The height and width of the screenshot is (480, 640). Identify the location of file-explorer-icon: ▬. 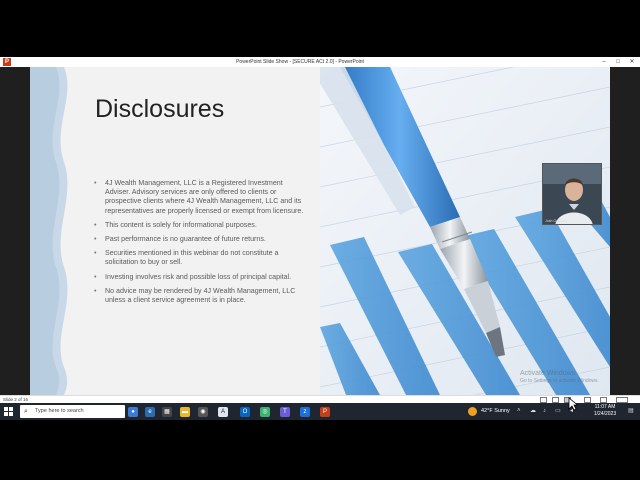
(185, 412).